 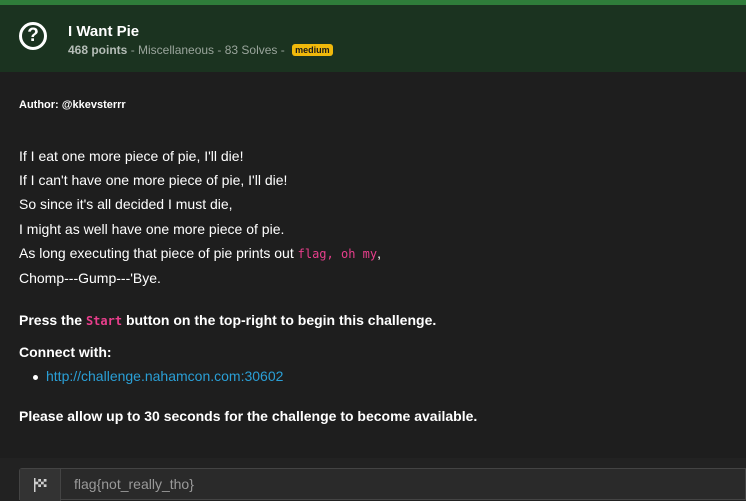 What do you see at coordinates (164, 376) in the screenshot?
I see `connect-link: http://challenge.nahamcon.com:30602` at bounding box center [164, 376].